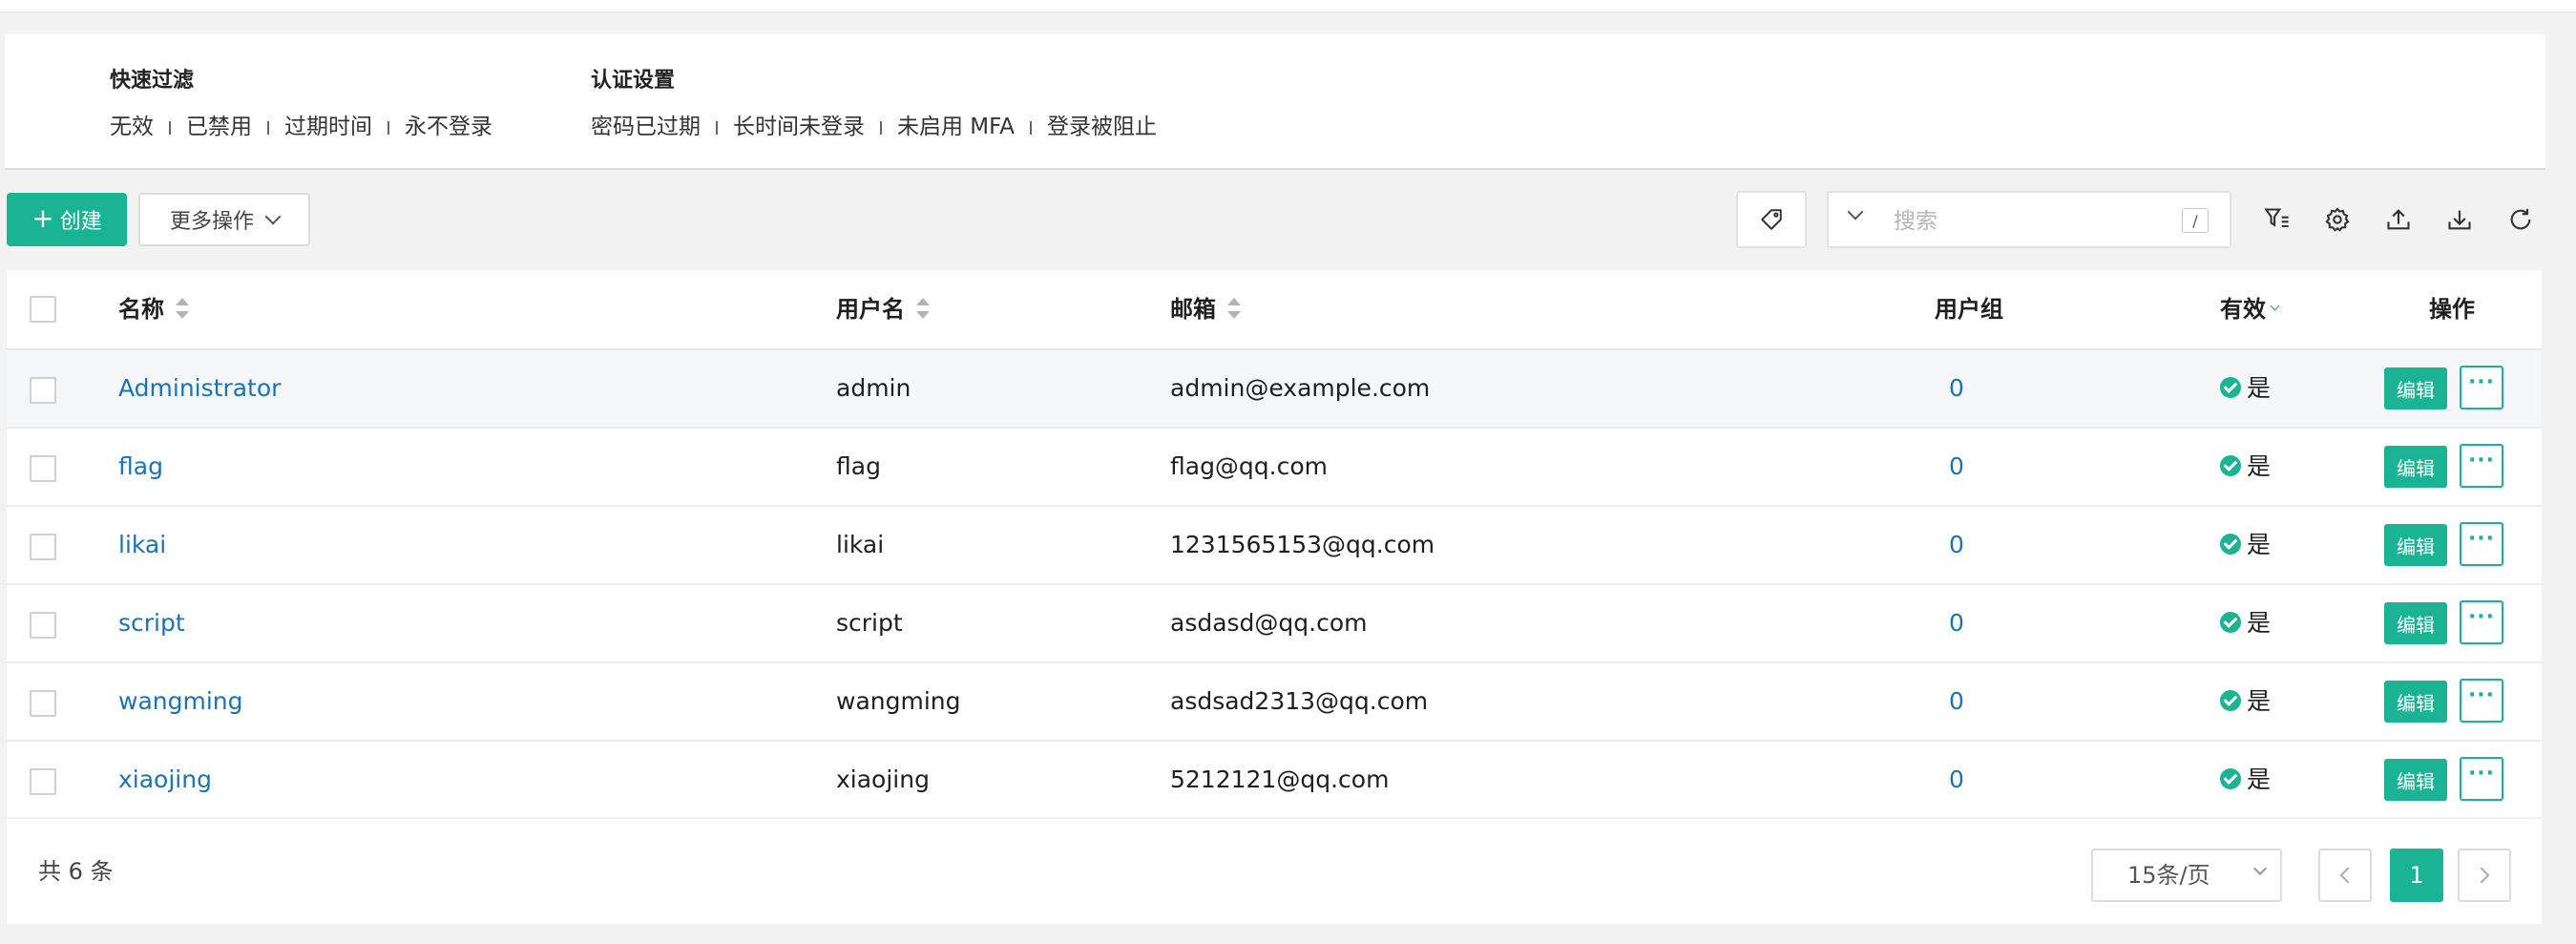 Image resolution: width=2576 pixels, height=944 pixels. Describe the element at coordinates (883, 779) in the screenshot. I see `user-username: xiaojing` at that location.